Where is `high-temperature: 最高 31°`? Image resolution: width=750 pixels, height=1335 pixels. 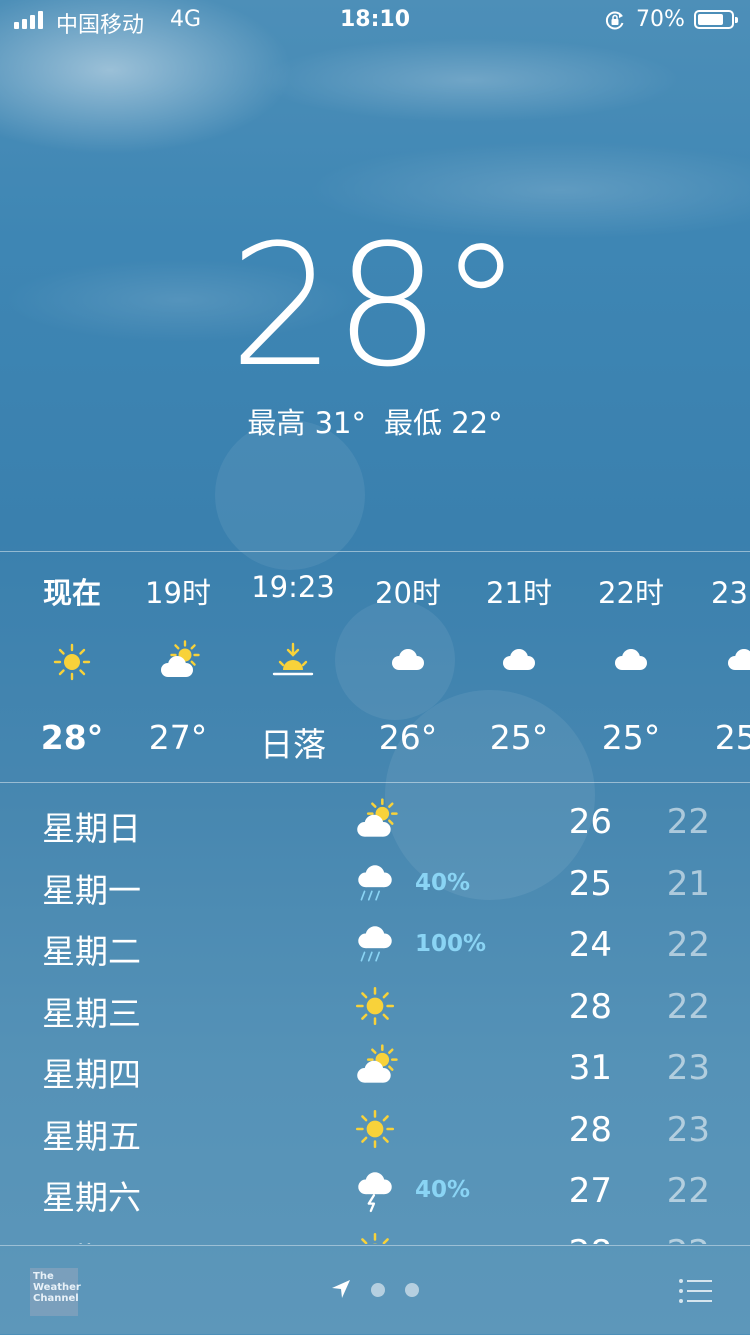
high-temperature: 最高 31° is located at coordinates (306, 423).